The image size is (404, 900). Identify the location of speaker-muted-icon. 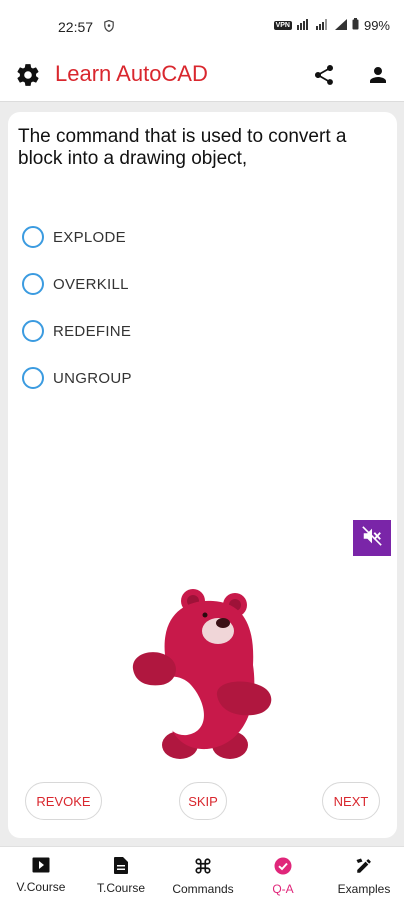
(372, 538).